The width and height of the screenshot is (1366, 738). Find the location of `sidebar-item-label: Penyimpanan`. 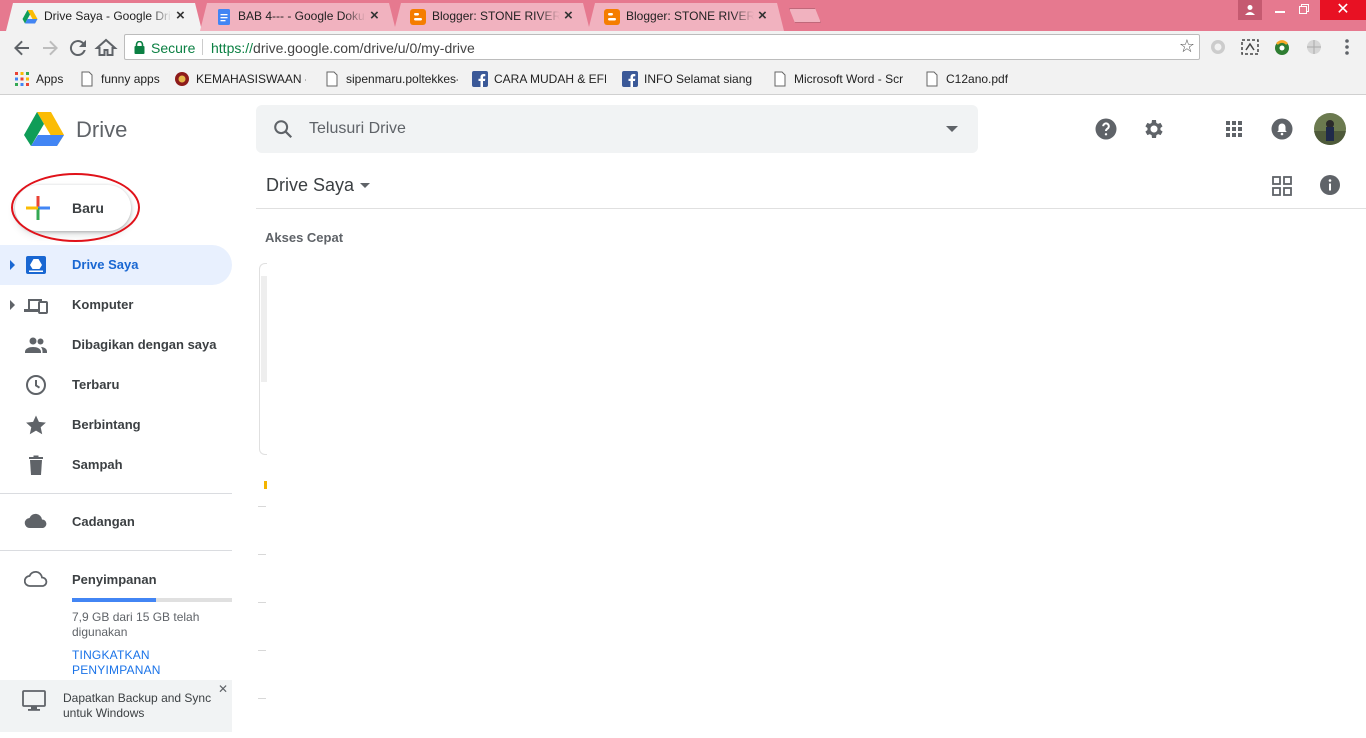

sidebar-item-label: Penyimpanan is located at coordinates (114, 579).